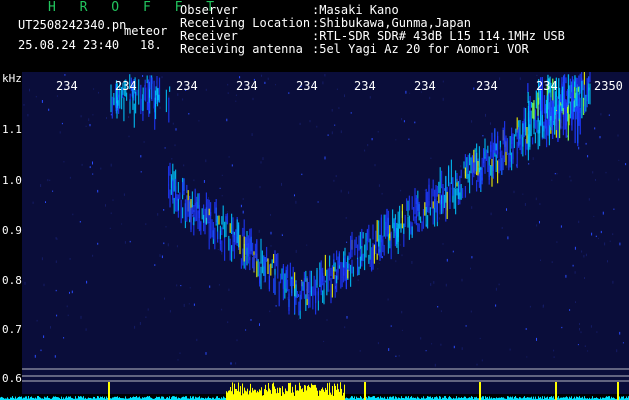  What do you see at coordinates (547, 86) in the screenshot?
I see `time-tick-label: 234` at bounding box center [547, 86].